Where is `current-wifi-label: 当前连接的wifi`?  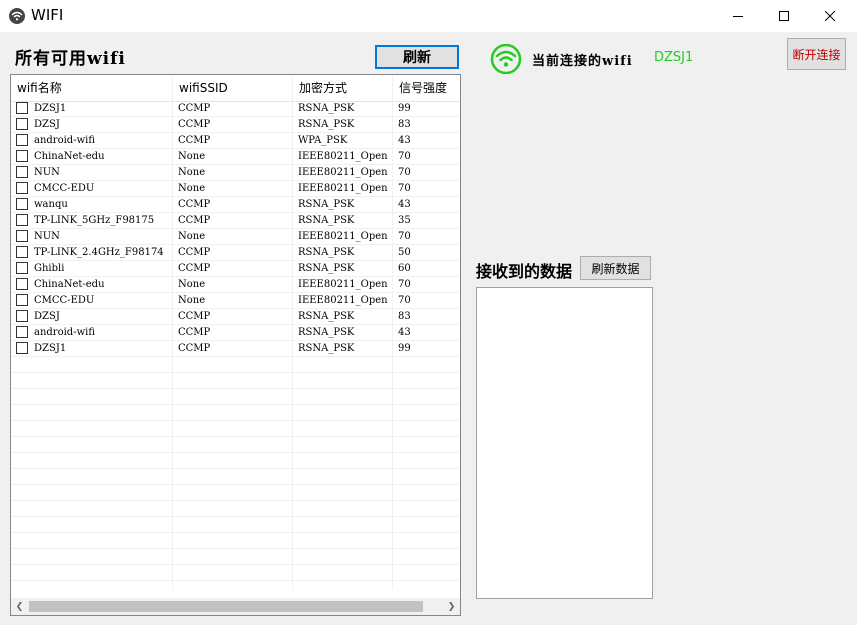
current-wifi-label: 当前连接的wifi is located at coordinates (582, 61).